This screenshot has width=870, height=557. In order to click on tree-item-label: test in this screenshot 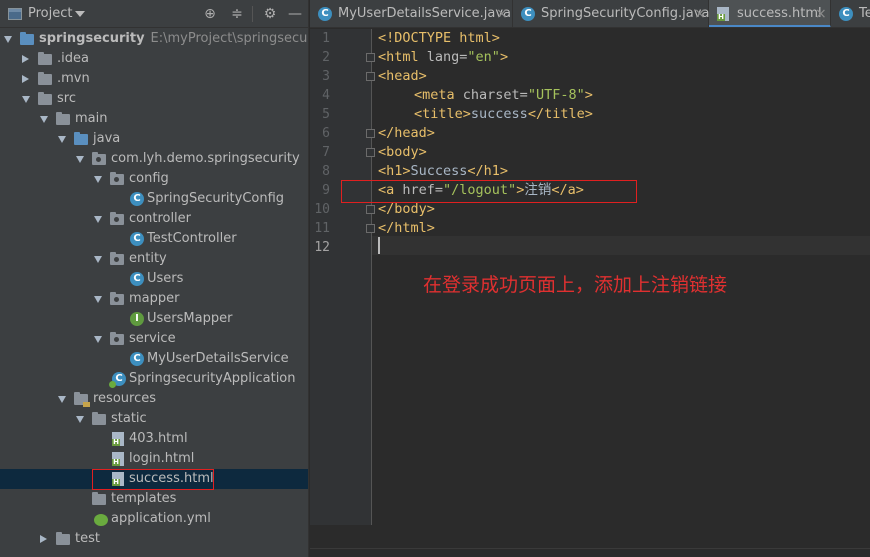, I will do `click(87, 538)`.